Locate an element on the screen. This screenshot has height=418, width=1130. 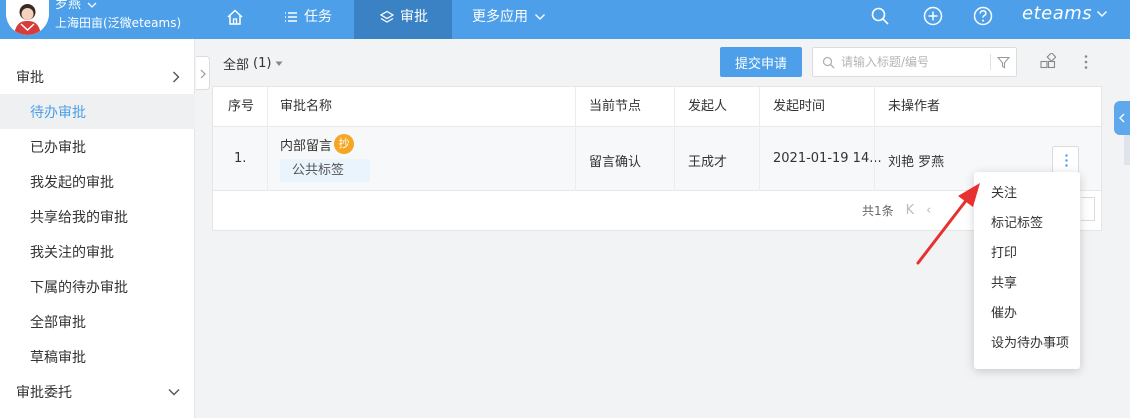
total-count: 共1条 is located at coordinates (878, 211).